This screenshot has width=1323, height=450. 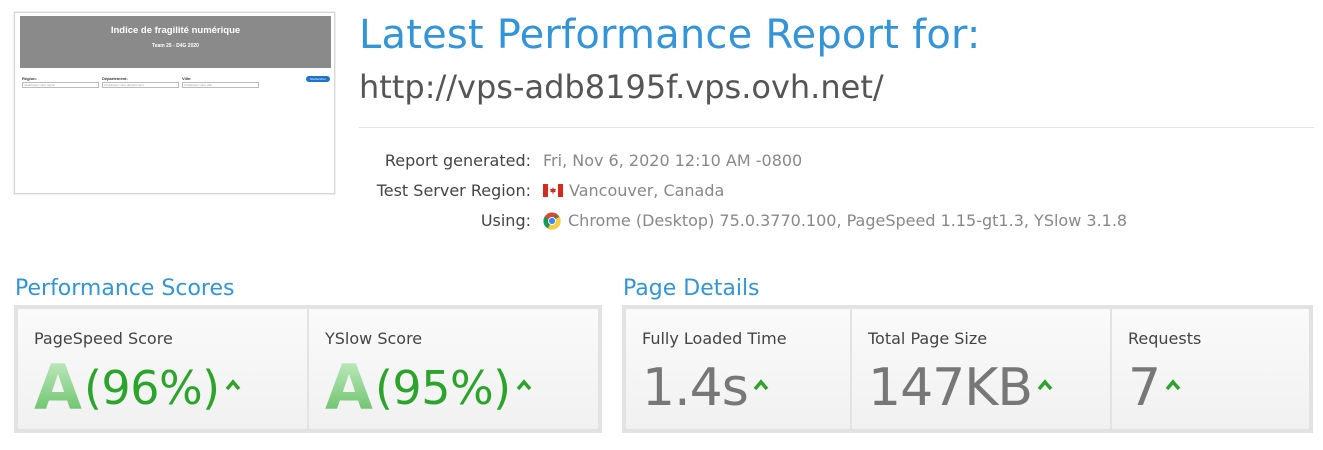 I want to click on pagespeed-score-value: A (96%), so click(x=137, y=388).